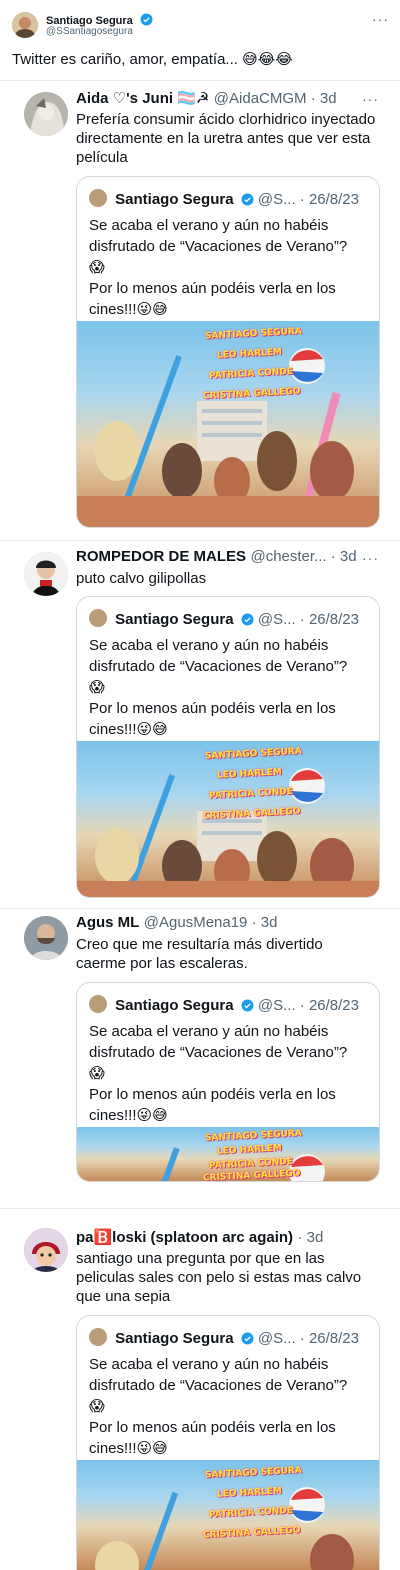 The width and height of the screenshot is (400, 1570). What do you see at coordinates (311, 1237) in the screenshot?
I see `reply-author-handle: · 3d` at bounding box center [311, 1237].